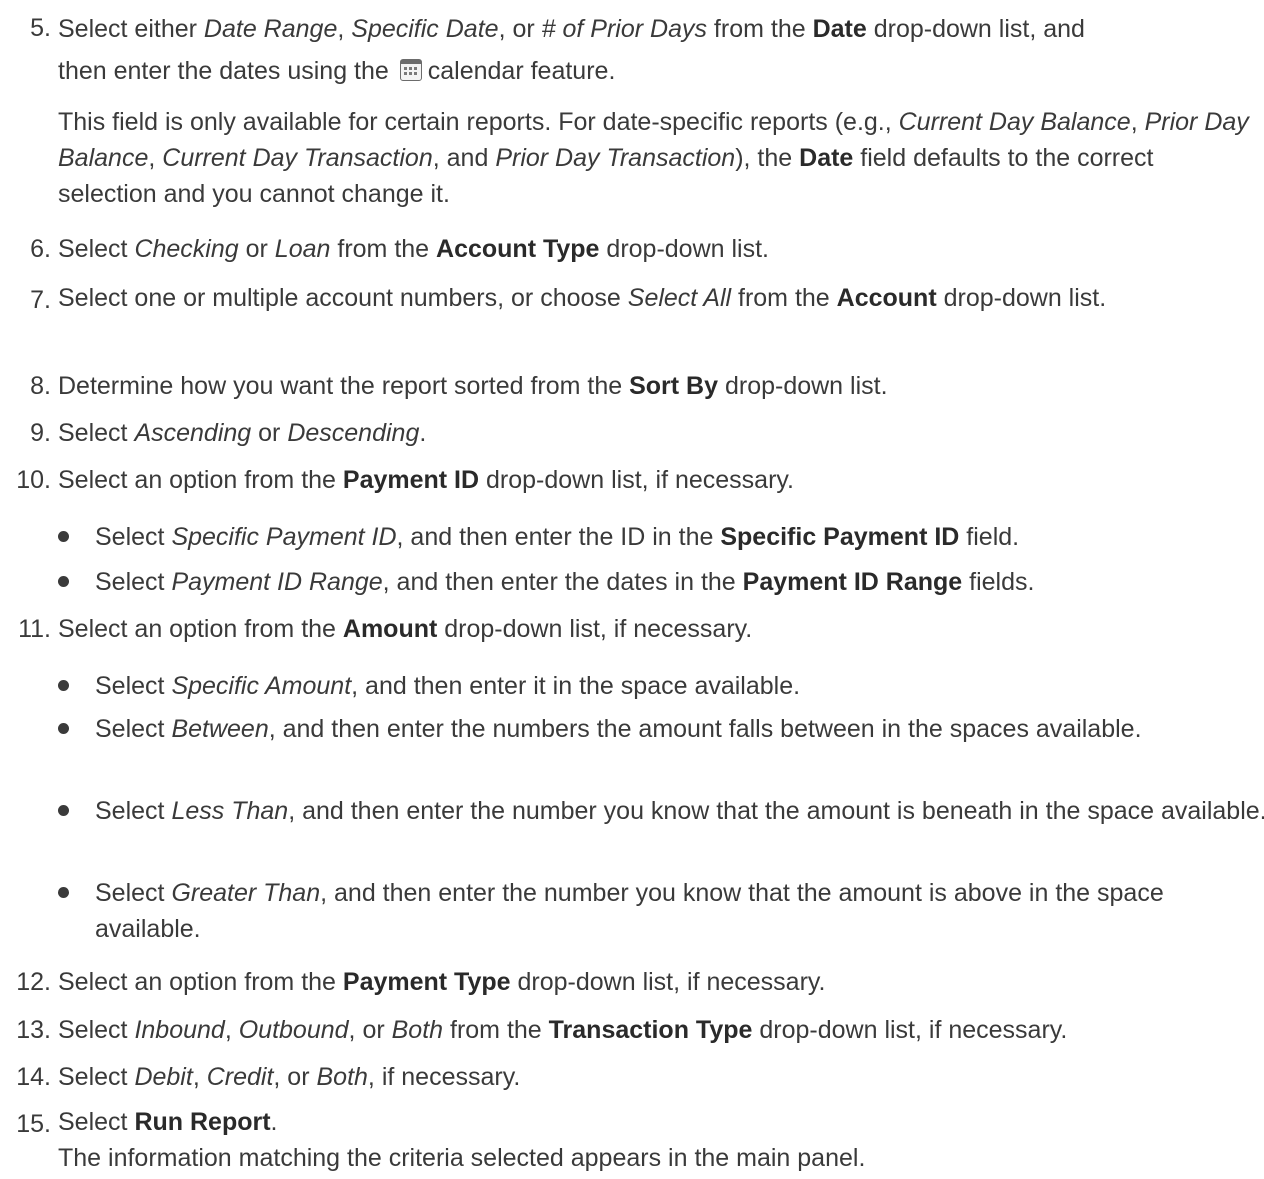 The height and width of the screenshot is (1179, 1264). Describe the element at coordinates (40, 249) in the screenshot. I see `step-number: 6.` at that location.